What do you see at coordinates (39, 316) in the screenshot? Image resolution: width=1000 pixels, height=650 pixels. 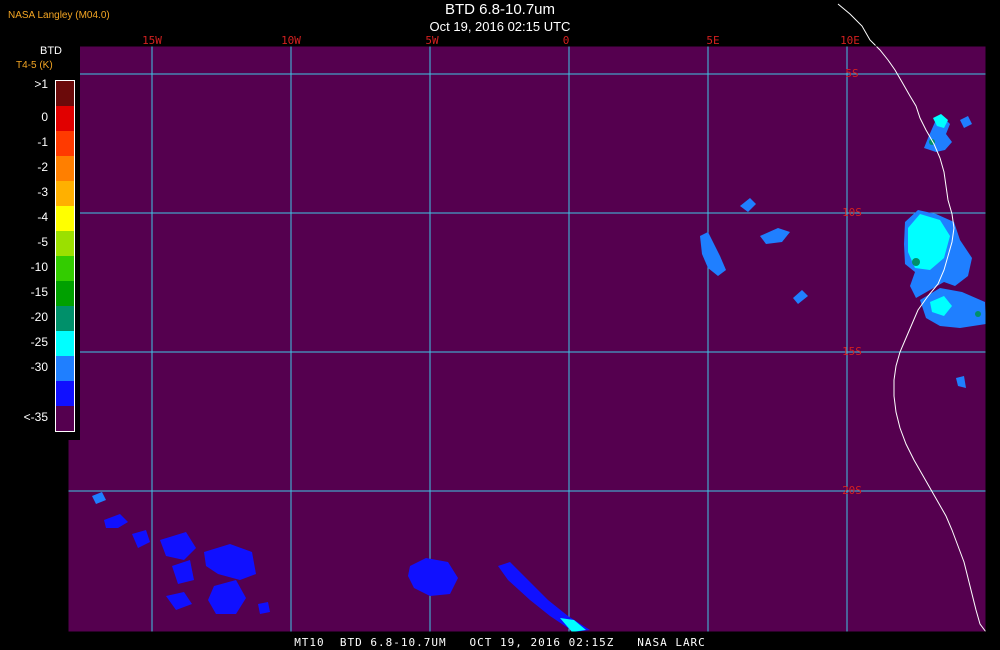 I see `legend-label: -20` at bounding box center [39, 316].